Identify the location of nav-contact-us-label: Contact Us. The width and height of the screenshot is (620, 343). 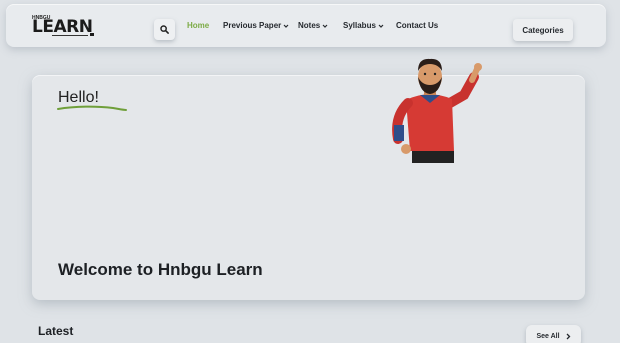
(417, 25).